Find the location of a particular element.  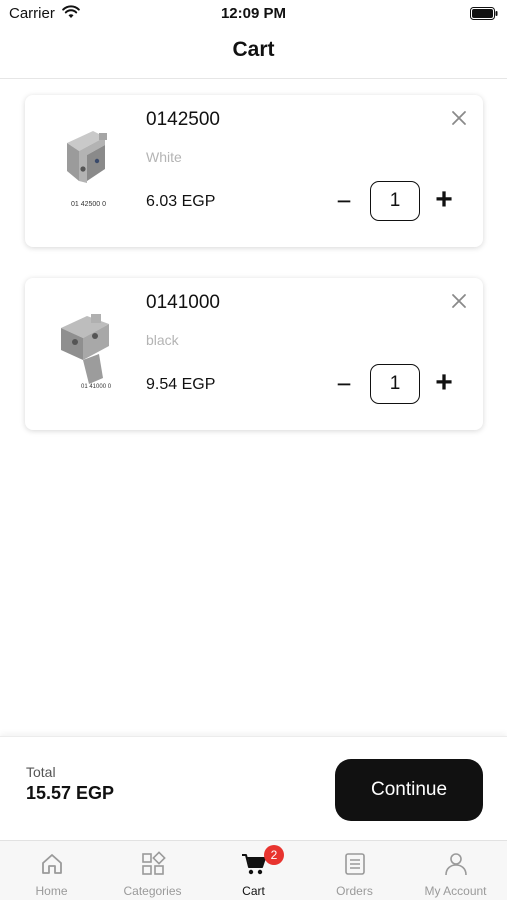

tab-label: Categories is located at coordinates (152, 891).